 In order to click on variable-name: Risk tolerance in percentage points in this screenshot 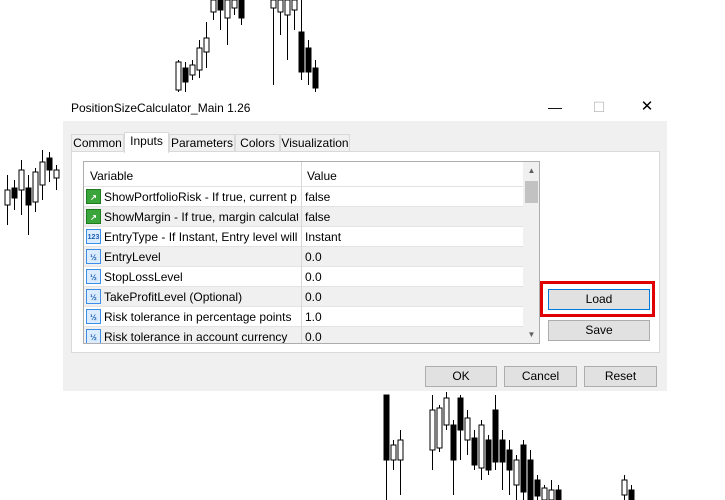, I will do `click(198, 317)`.